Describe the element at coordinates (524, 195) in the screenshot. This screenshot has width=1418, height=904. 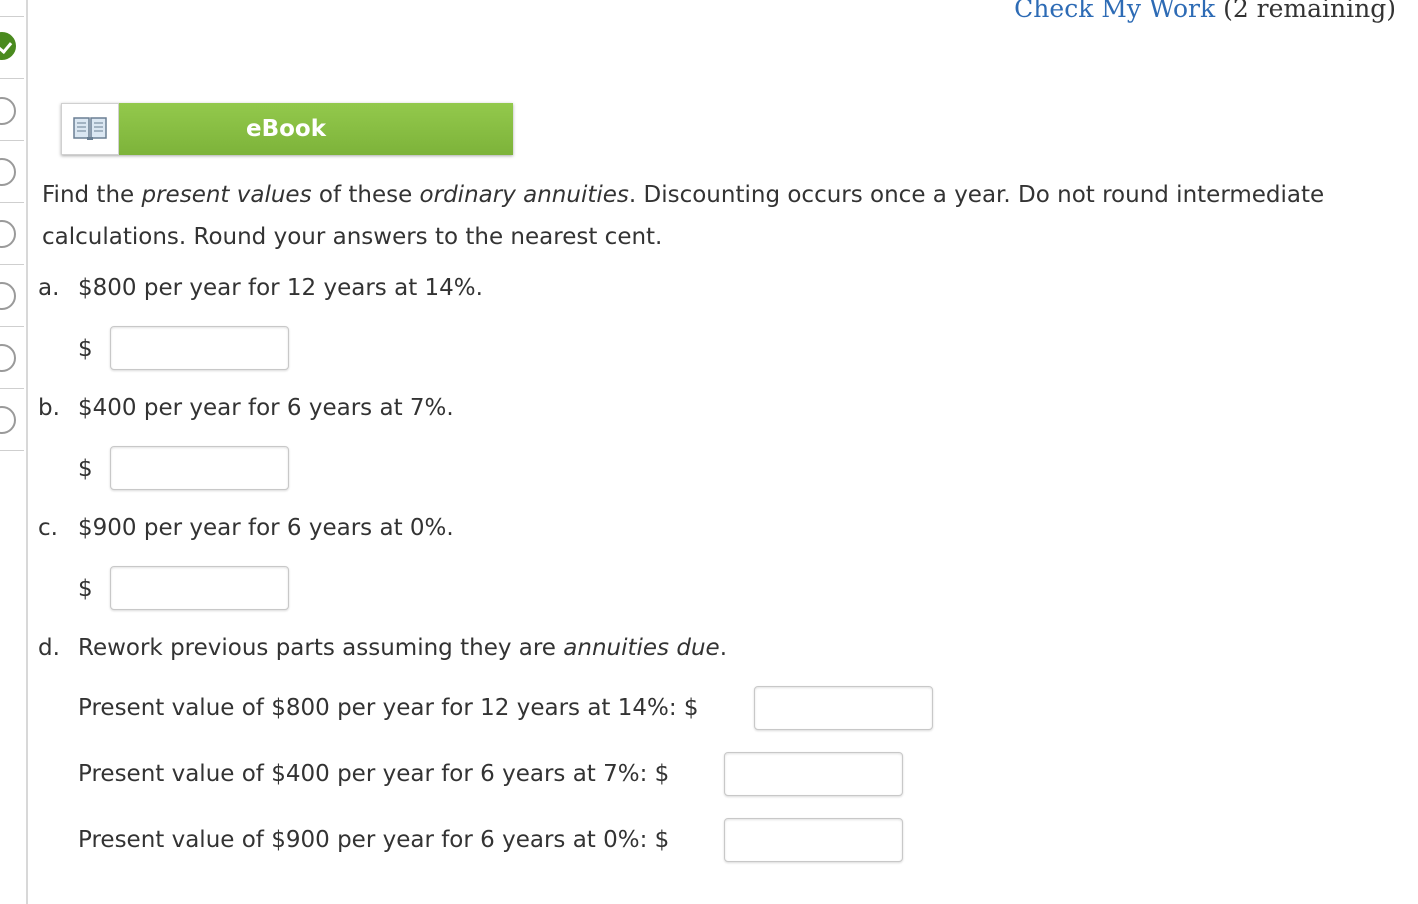
I see `instructions-emphasis: ordinary annuities` at that location.